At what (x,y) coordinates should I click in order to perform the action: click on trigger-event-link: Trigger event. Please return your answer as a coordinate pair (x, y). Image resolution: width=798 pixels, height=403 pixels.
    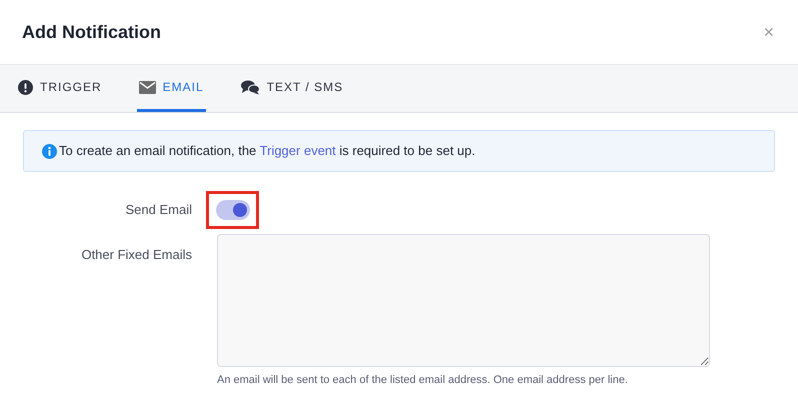
    Looking at the image, I should click on (298, 150).